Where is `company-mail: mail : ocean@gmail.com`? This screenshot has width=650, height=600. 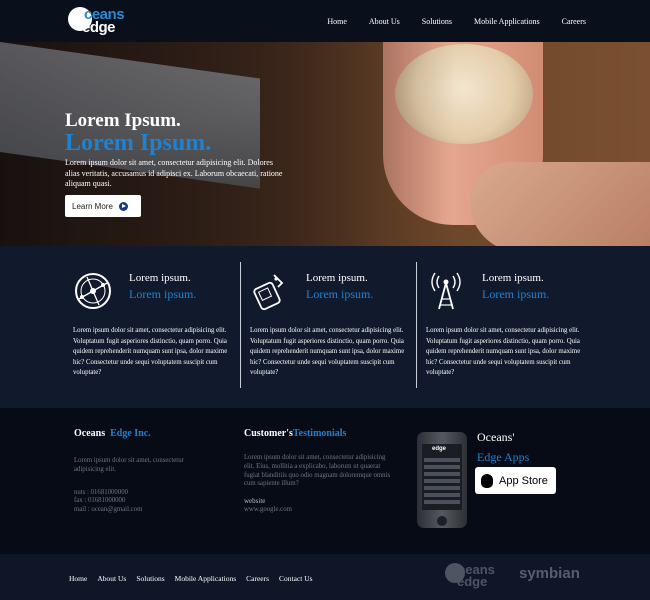
company-mail: mail : ocean@gmail.com is located at coordinates (141, 510).